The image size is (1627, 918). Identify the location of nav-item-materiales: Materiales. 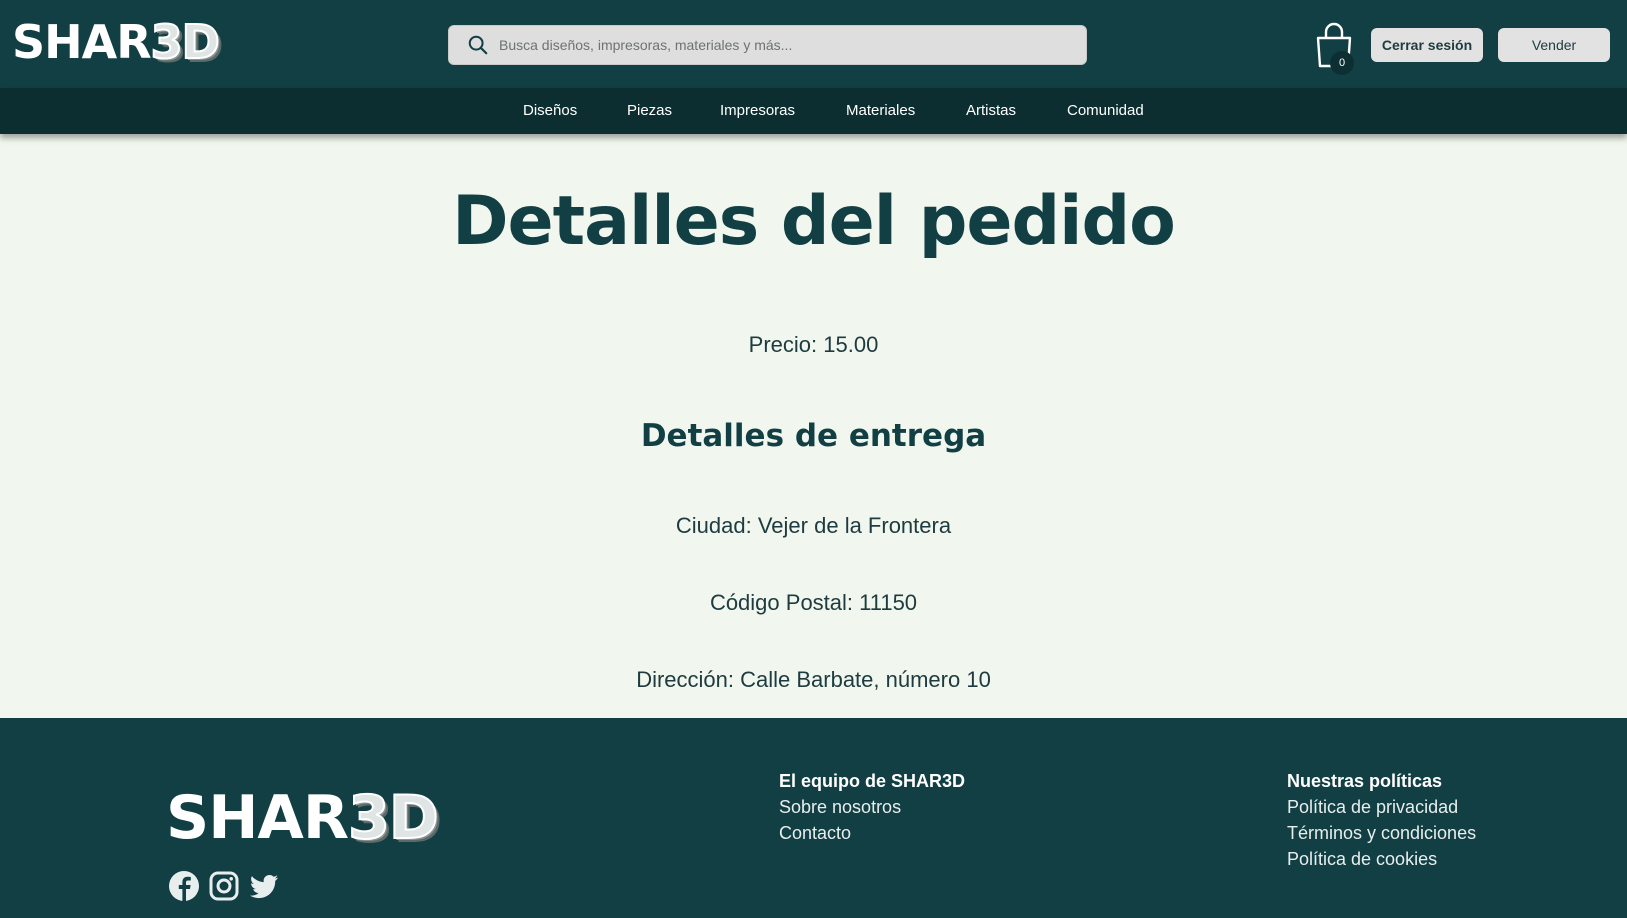
(880, 110).